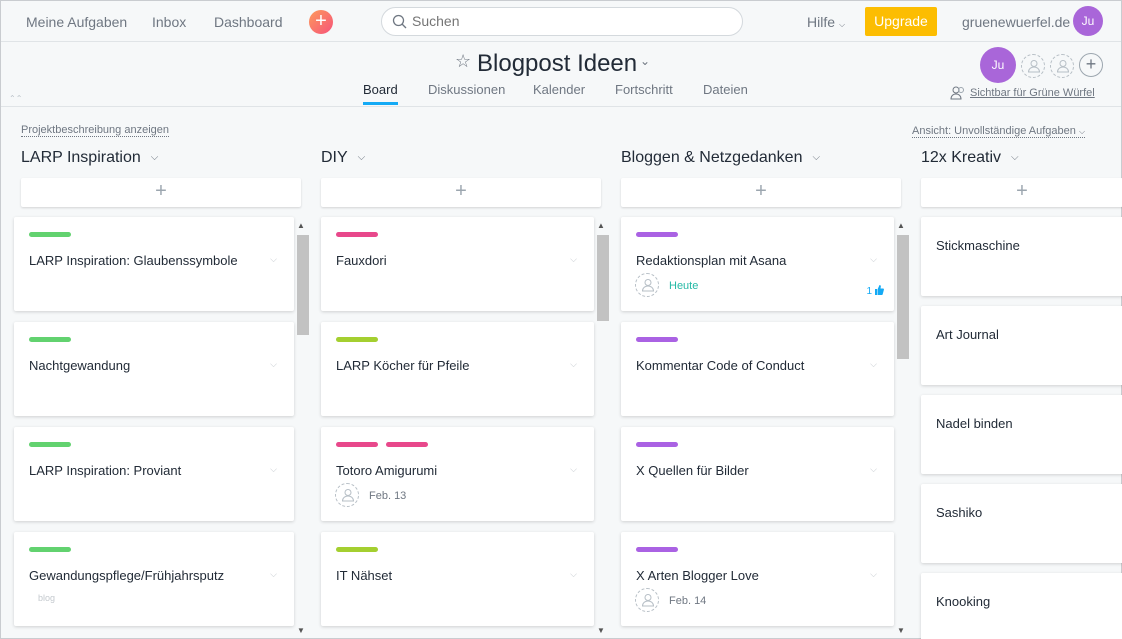 The width and height of the screenshot is (1122, 639). I want to click on nav-dashboard: Dashboard, so click(248, 22).